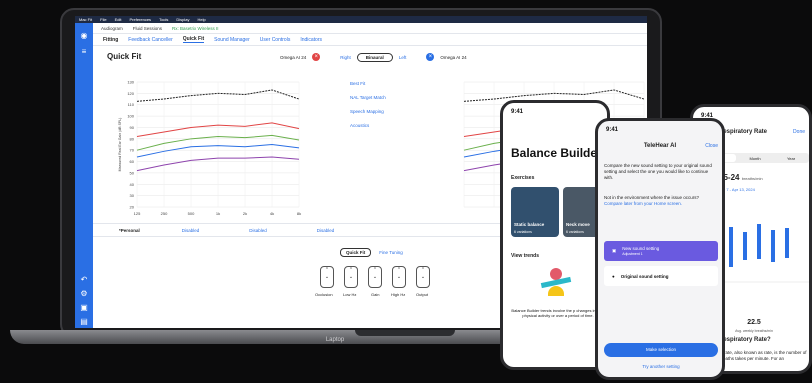 The image size is (812, 383). Describe the element at coordinates (375, 294) in the screenshot. I see `knob-label: Gain` at that location.